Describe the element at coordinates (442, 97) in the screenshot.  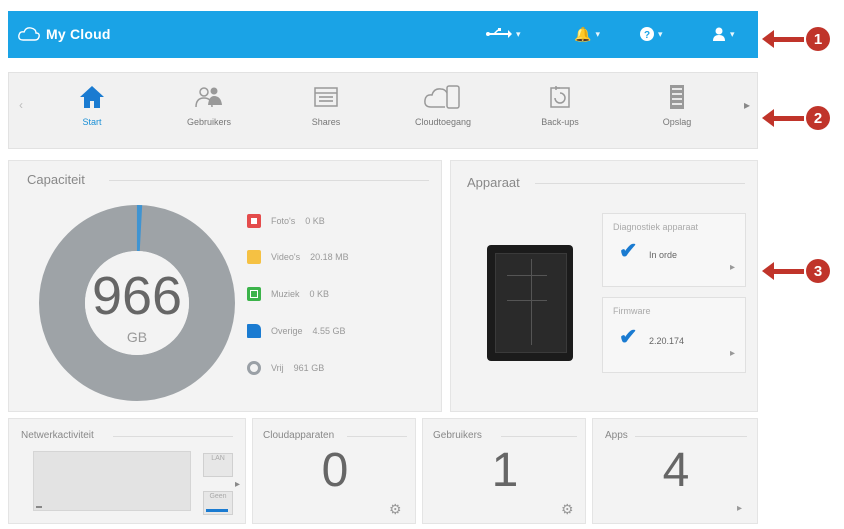
I see `cloud-access-icon` at that location.